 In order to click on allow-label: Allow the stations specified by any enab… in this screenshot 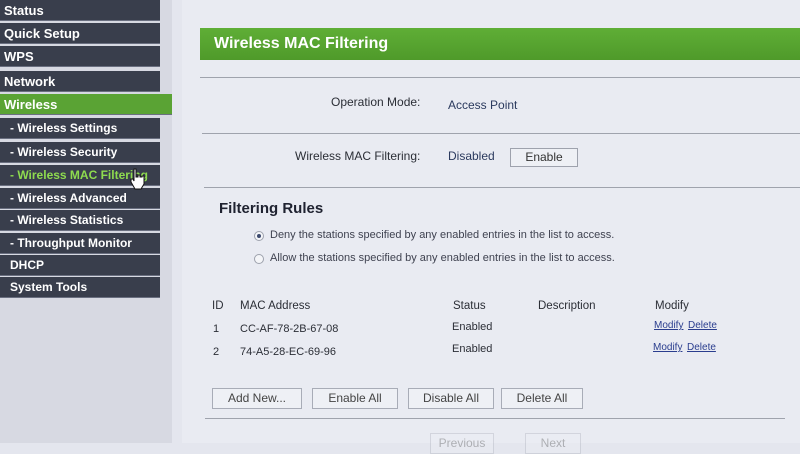, I will do `click(442, 258)`.